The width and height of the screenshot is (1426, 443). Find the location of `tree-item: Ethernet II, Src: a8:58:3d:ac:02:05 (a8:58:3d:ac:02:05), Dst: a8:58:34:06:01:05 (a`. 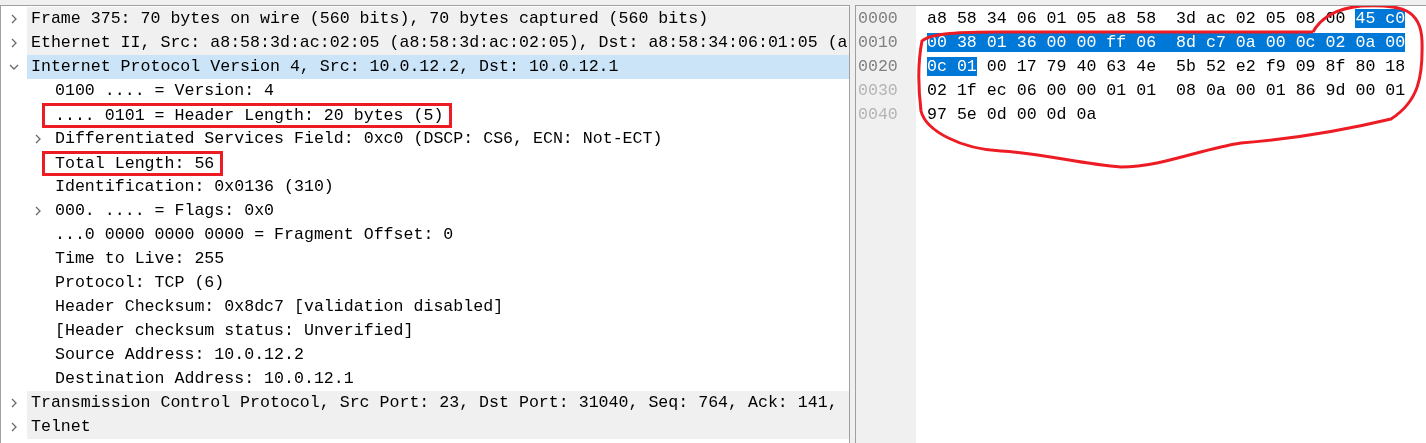

tree-item: Ethernet II, Src: a8:58:3d:ac:02:05 (a8:58:3d:ac:02:05), Dst: a8:58:34:06:01:05 (a is located at coordinates (438, 43).